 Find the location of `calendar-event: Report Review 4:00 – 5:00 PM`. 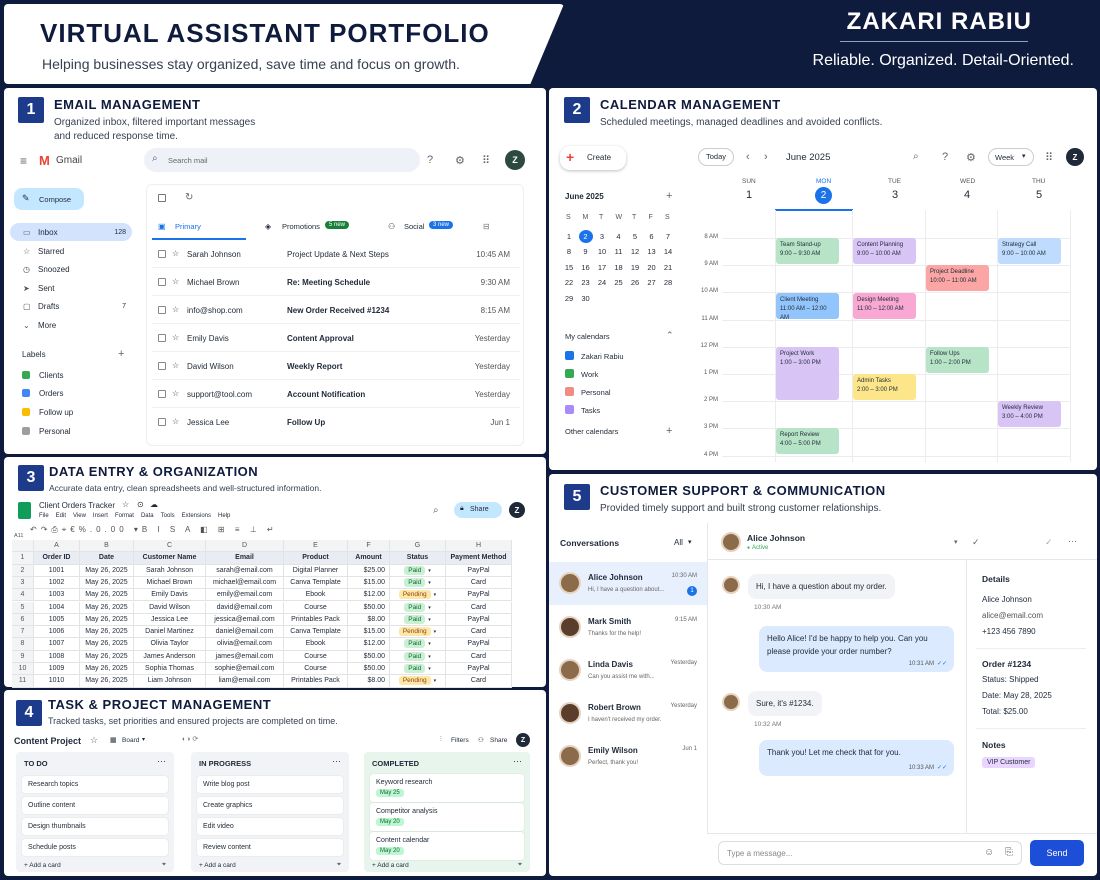

calendar-event: Report Review 4:00 – 5:00 PM is located at coordinates (807, 441).